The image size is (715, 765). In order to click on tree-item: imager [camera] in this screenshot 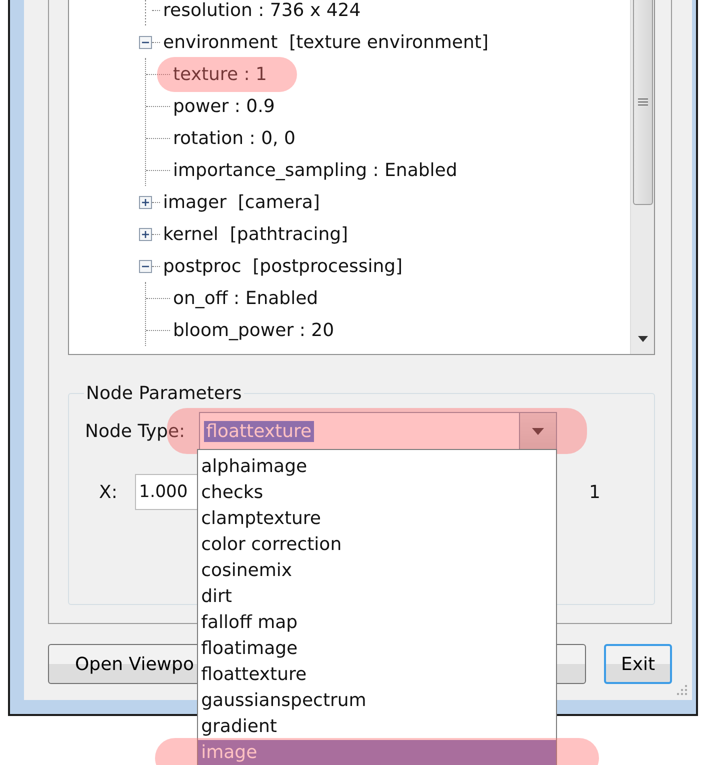, I will do `click(241, 202)`.